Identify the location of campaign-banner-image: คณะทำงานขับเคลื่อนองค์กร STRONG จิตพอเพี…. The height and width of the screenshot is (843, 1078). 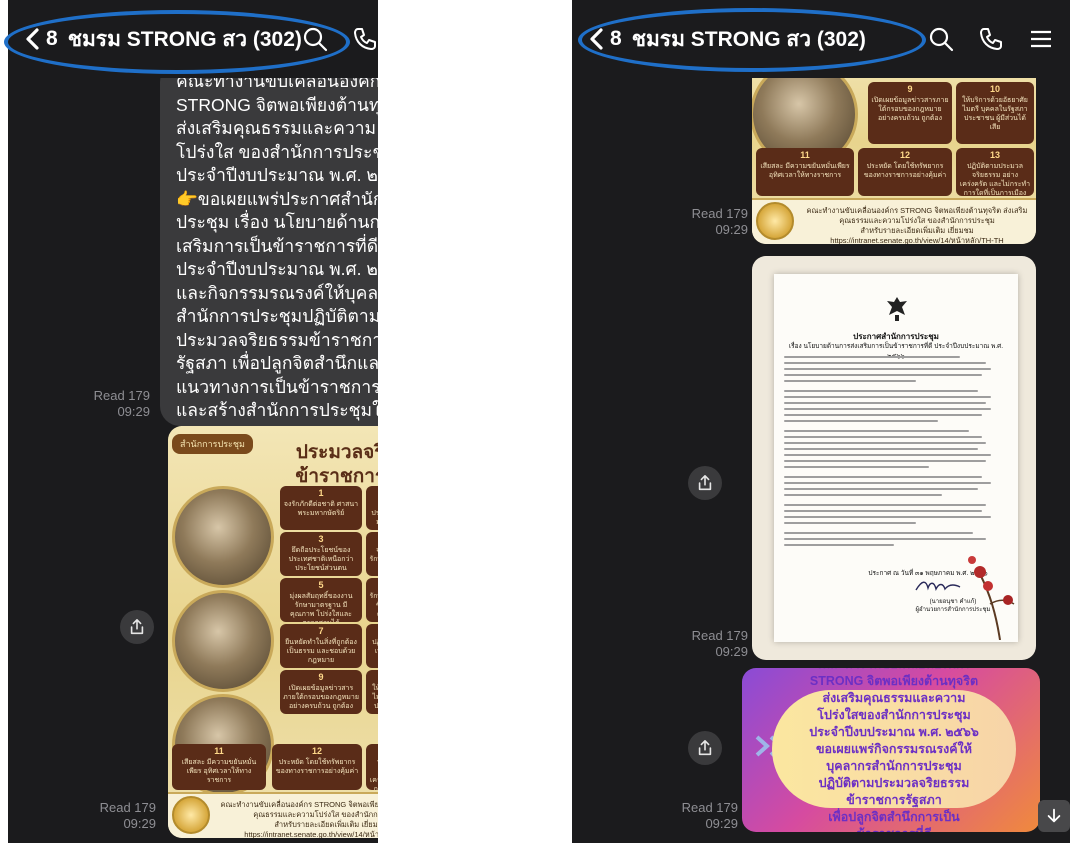
(891, 750).